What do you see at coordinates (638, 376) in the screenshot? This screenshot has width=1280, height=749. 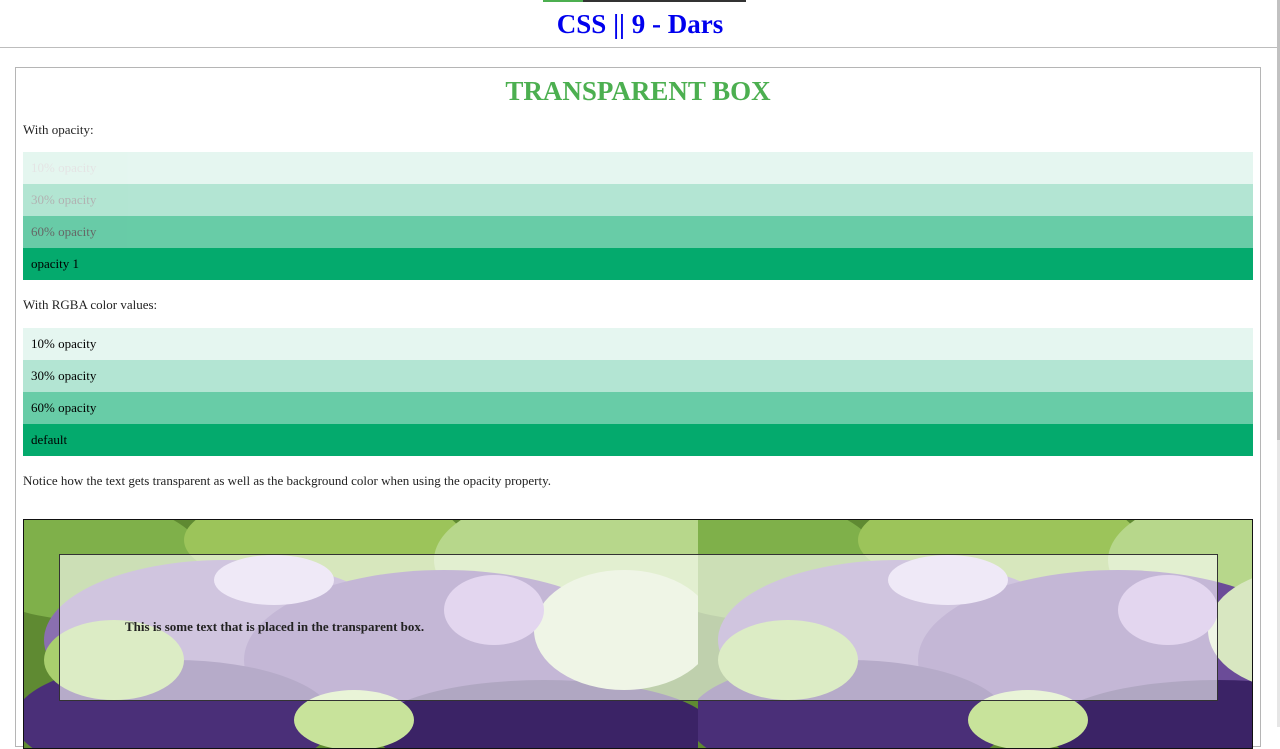 I see `rgba-row: 30% opacity` at bounding box center [638, 376].